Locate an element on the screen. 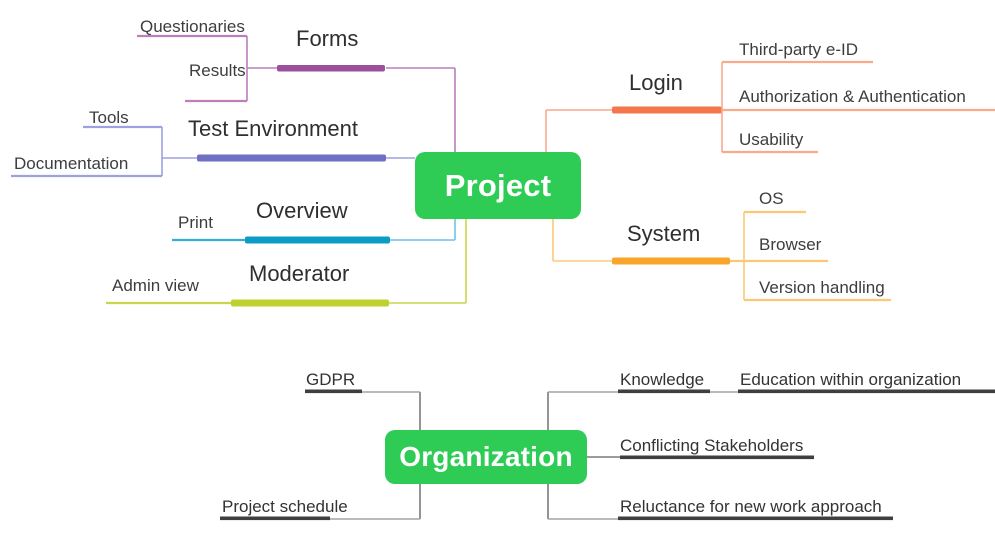 The height and width of the screenshot is (541, 995). branch-label-project-schedule: Project schedule is located at coordinates (285, 506).